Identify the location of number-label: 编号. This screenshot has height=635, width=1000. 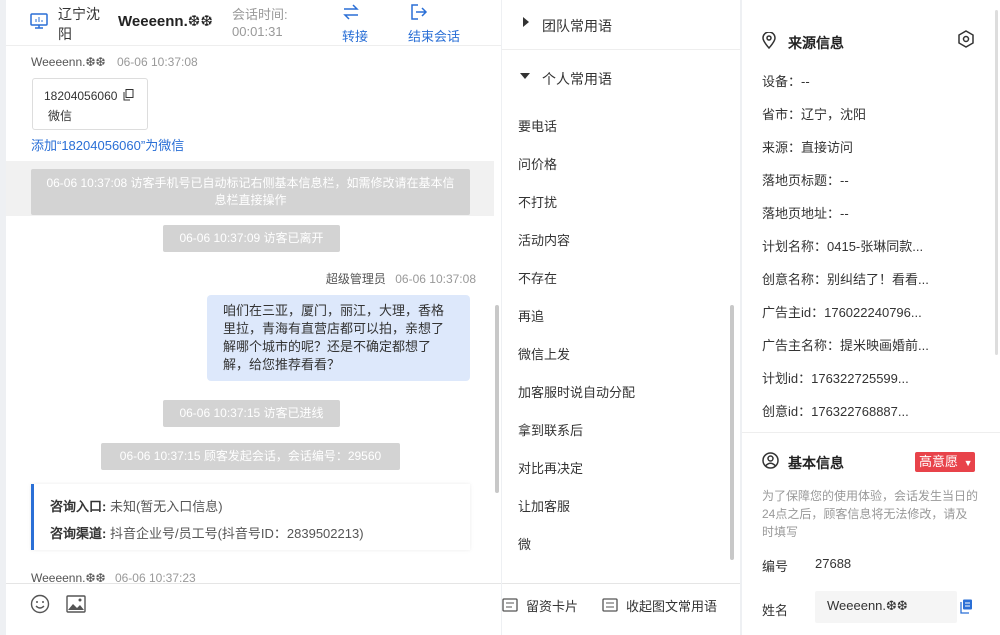
(775, 566).